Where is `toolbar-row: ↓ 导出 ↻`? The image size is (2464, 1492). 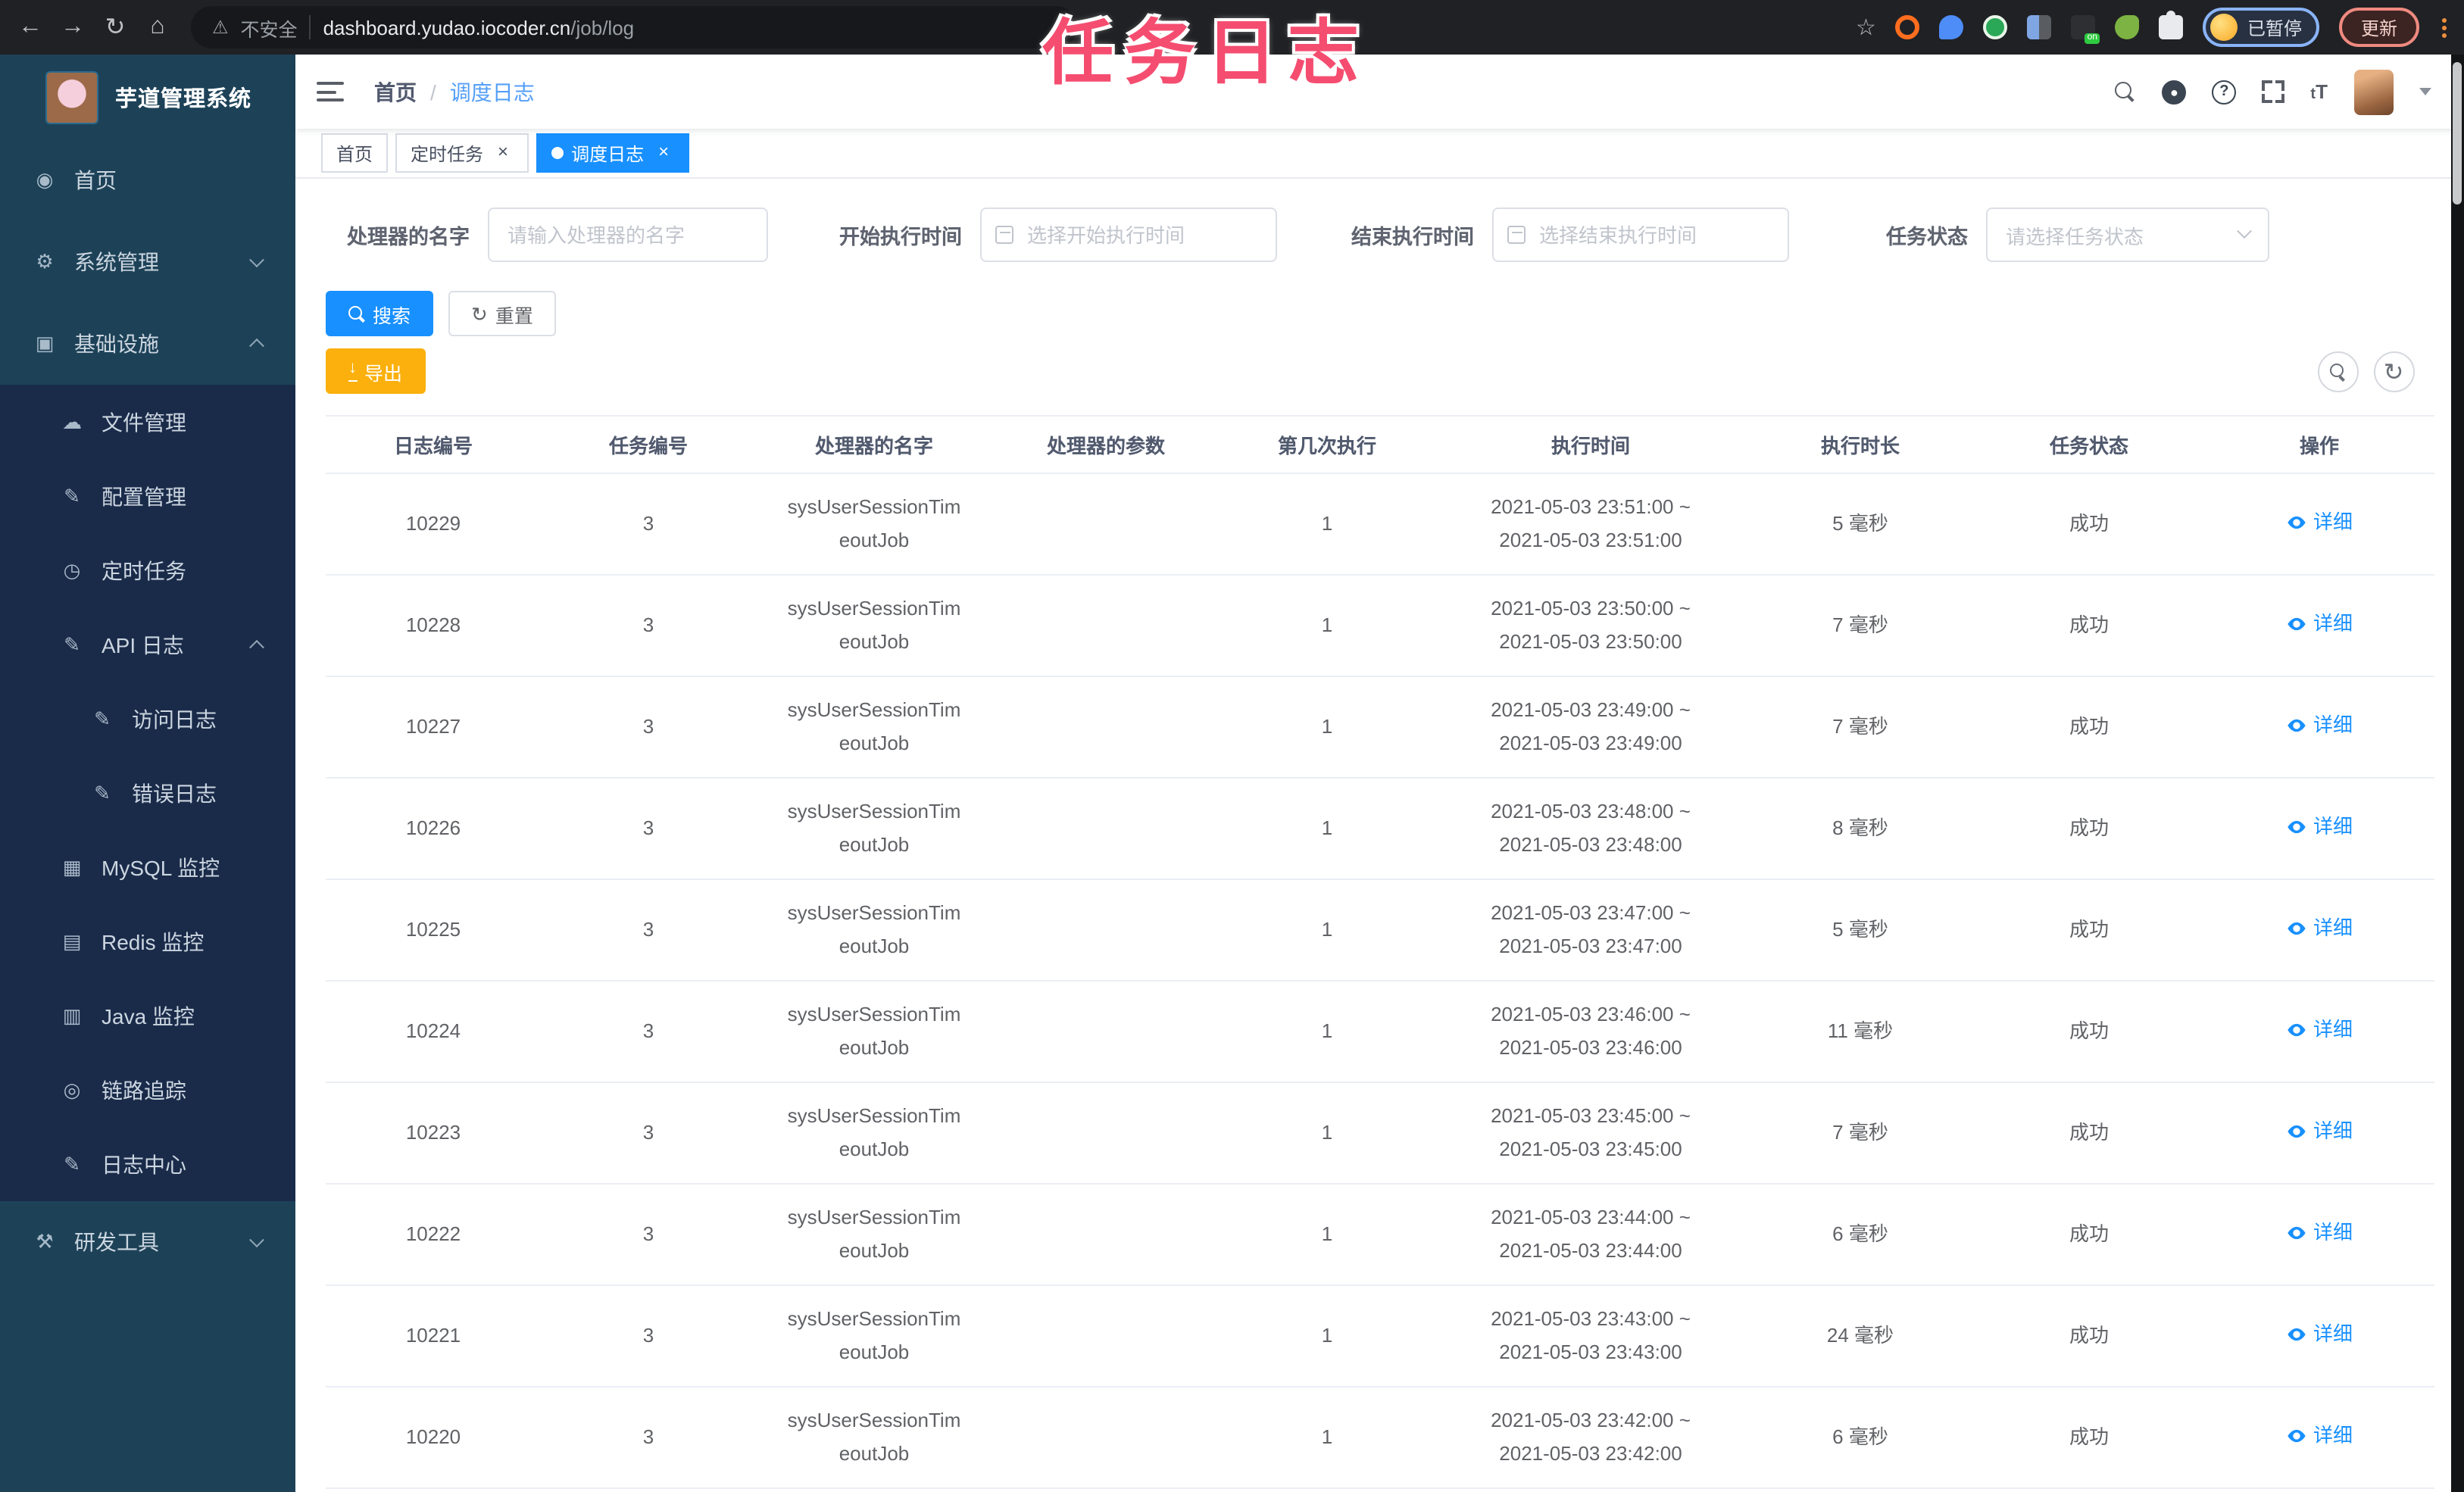
toolbar-row: ↓ 导出 ↻ is located at coordinates (1379, 374).